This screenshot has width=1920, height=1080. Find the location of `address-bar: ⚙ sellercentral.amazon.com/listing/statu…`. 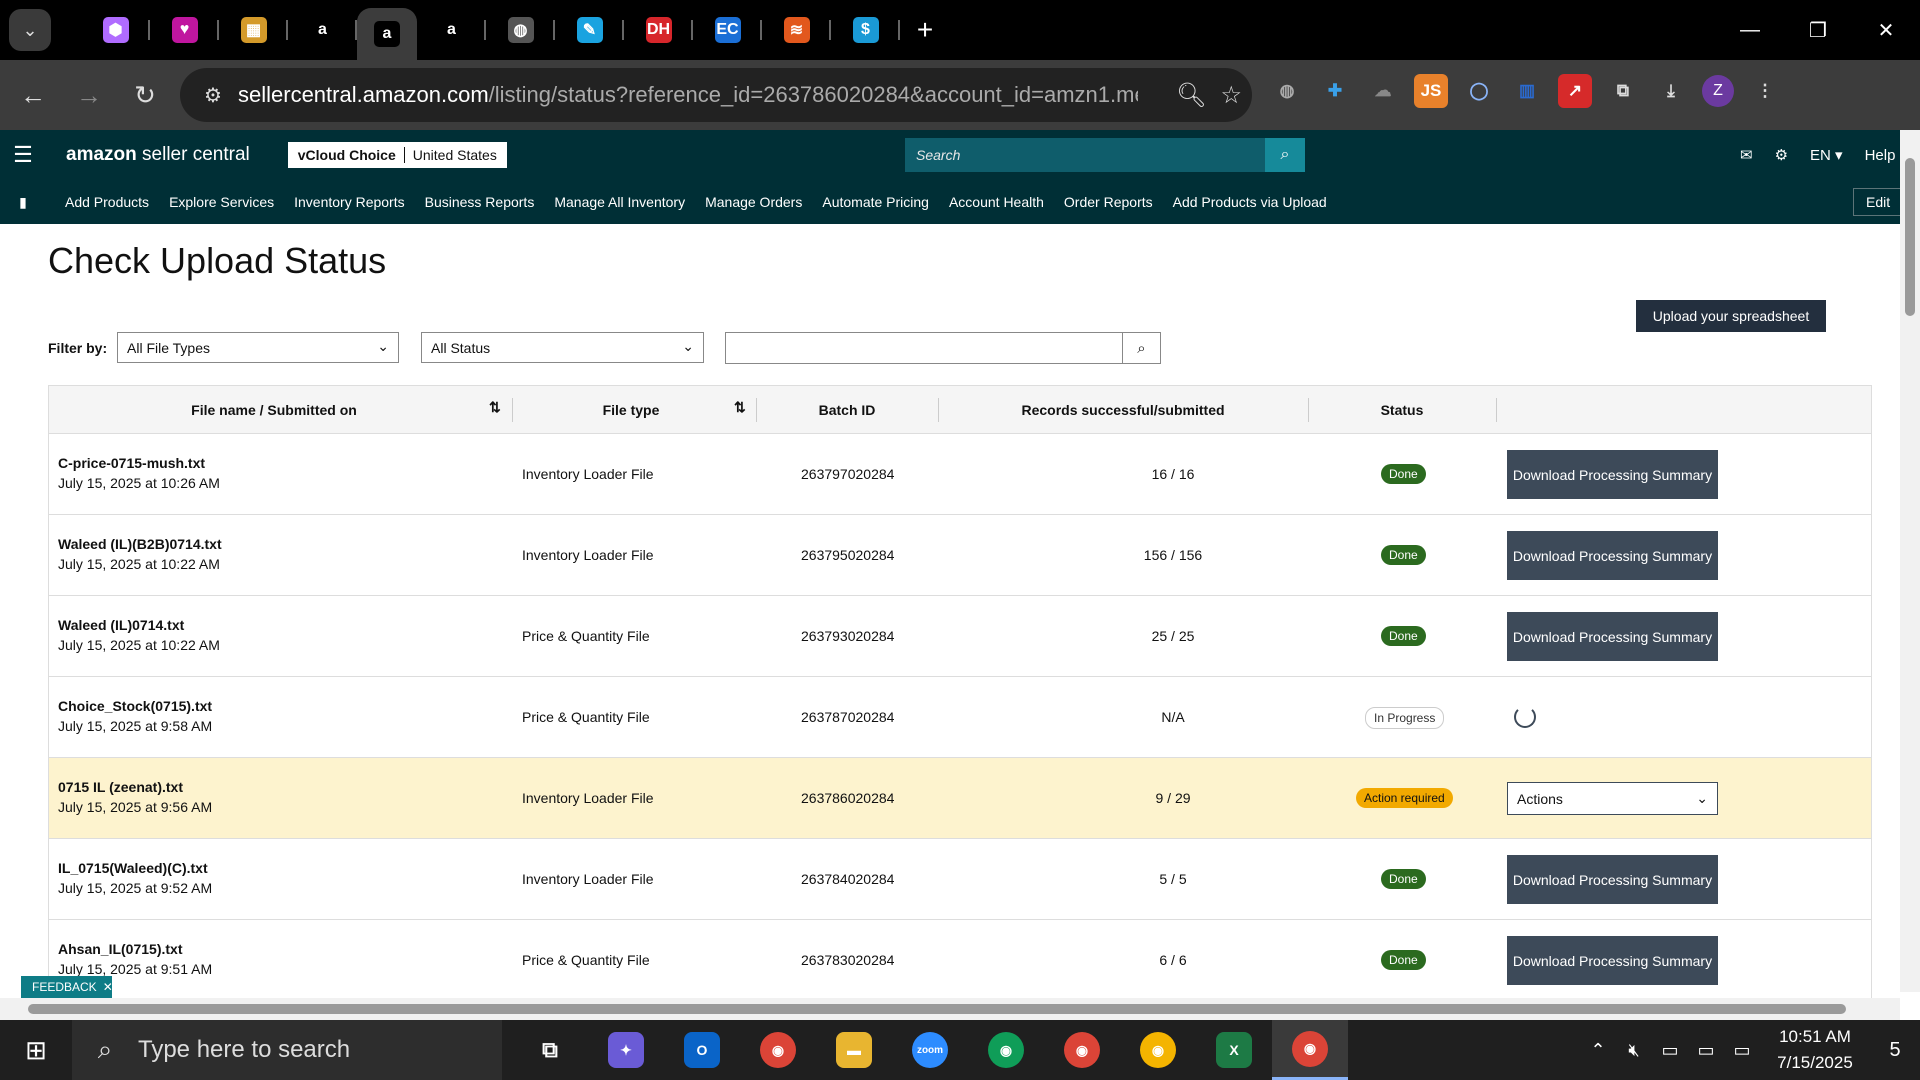

address-bar: ⚙ sellercentral.amazon.com/listing/statu… is located at coordinates (716, 95).